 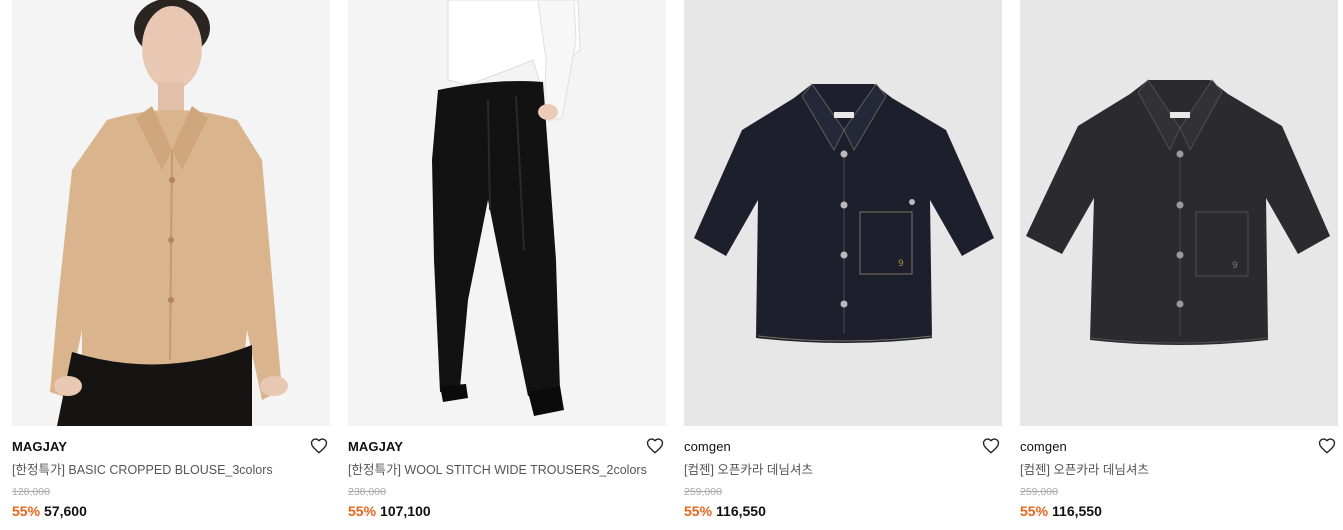 What do you see at coordinates (367, 492) in the screenshot?
I see `original-price: 238,000` at bounding box center [367, 492].